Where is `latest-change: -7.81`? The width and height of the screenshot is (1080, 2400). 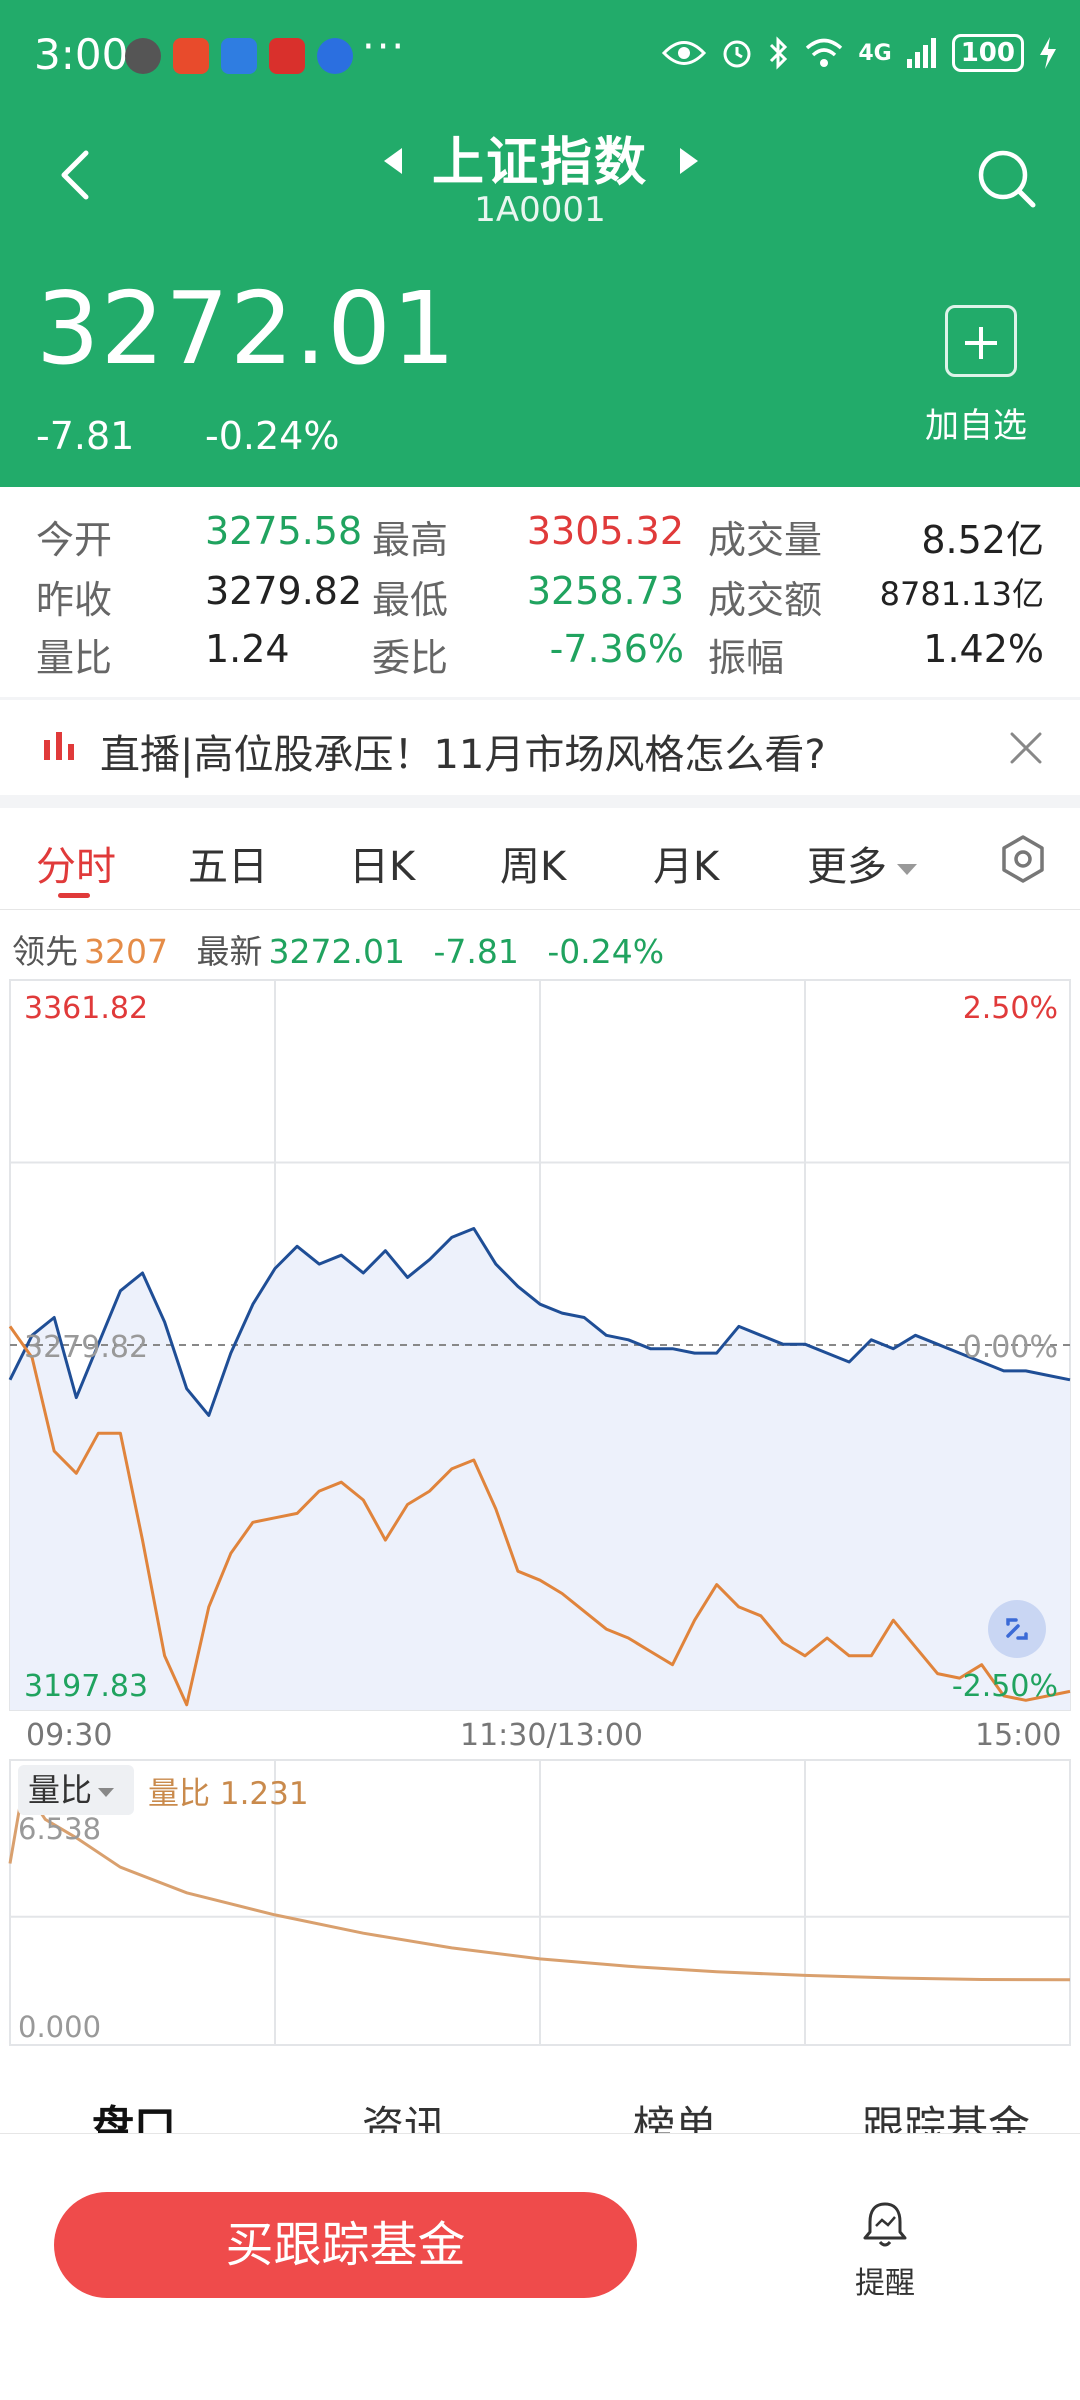
latest-change: -7.81 is located at coordinates (476, 951).